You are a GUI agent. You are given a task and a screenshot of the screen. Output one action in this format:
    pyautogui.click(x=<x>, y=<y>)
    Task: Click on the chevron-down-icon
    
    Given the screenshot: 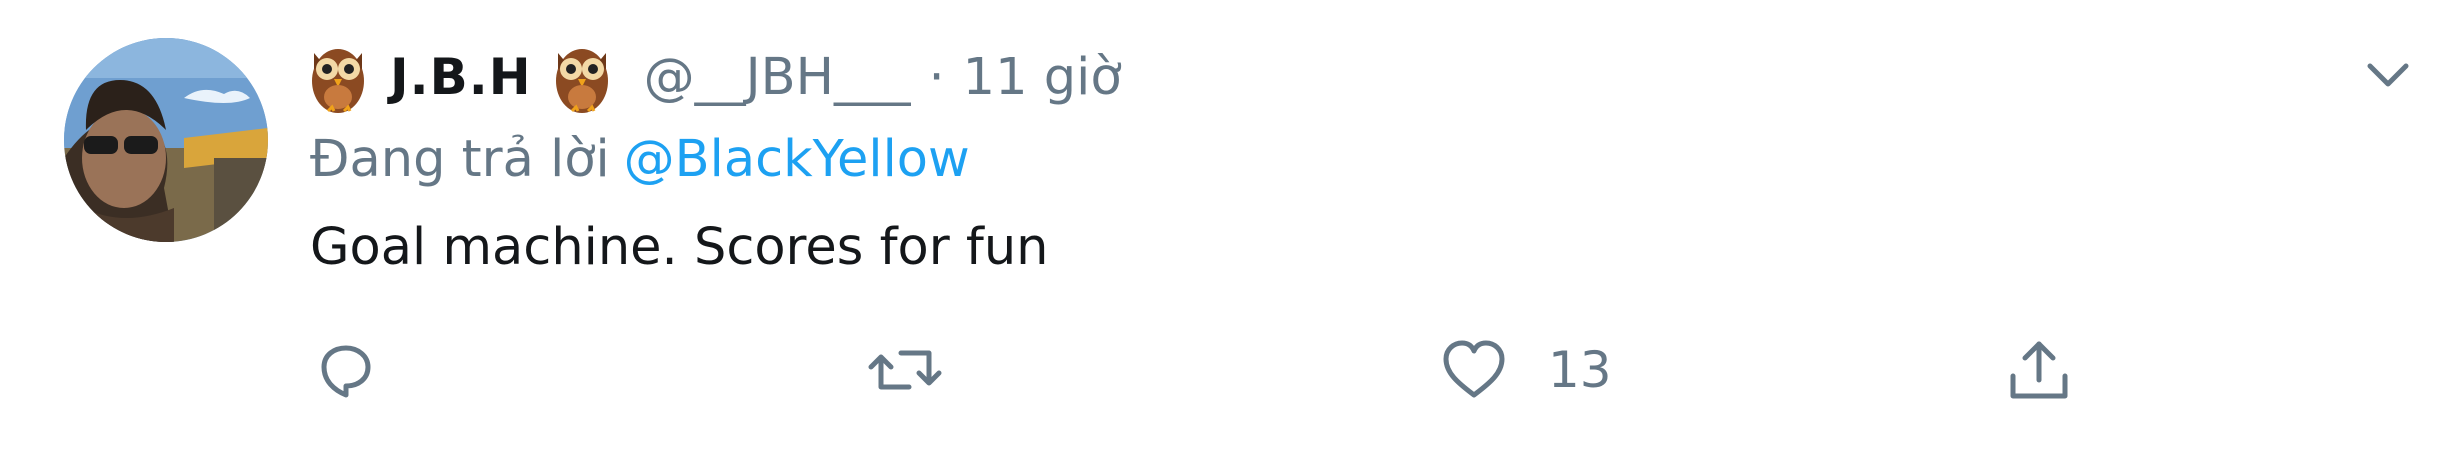 What is the action you would take?
    pyautogui.click(x=2388, y=74)
    